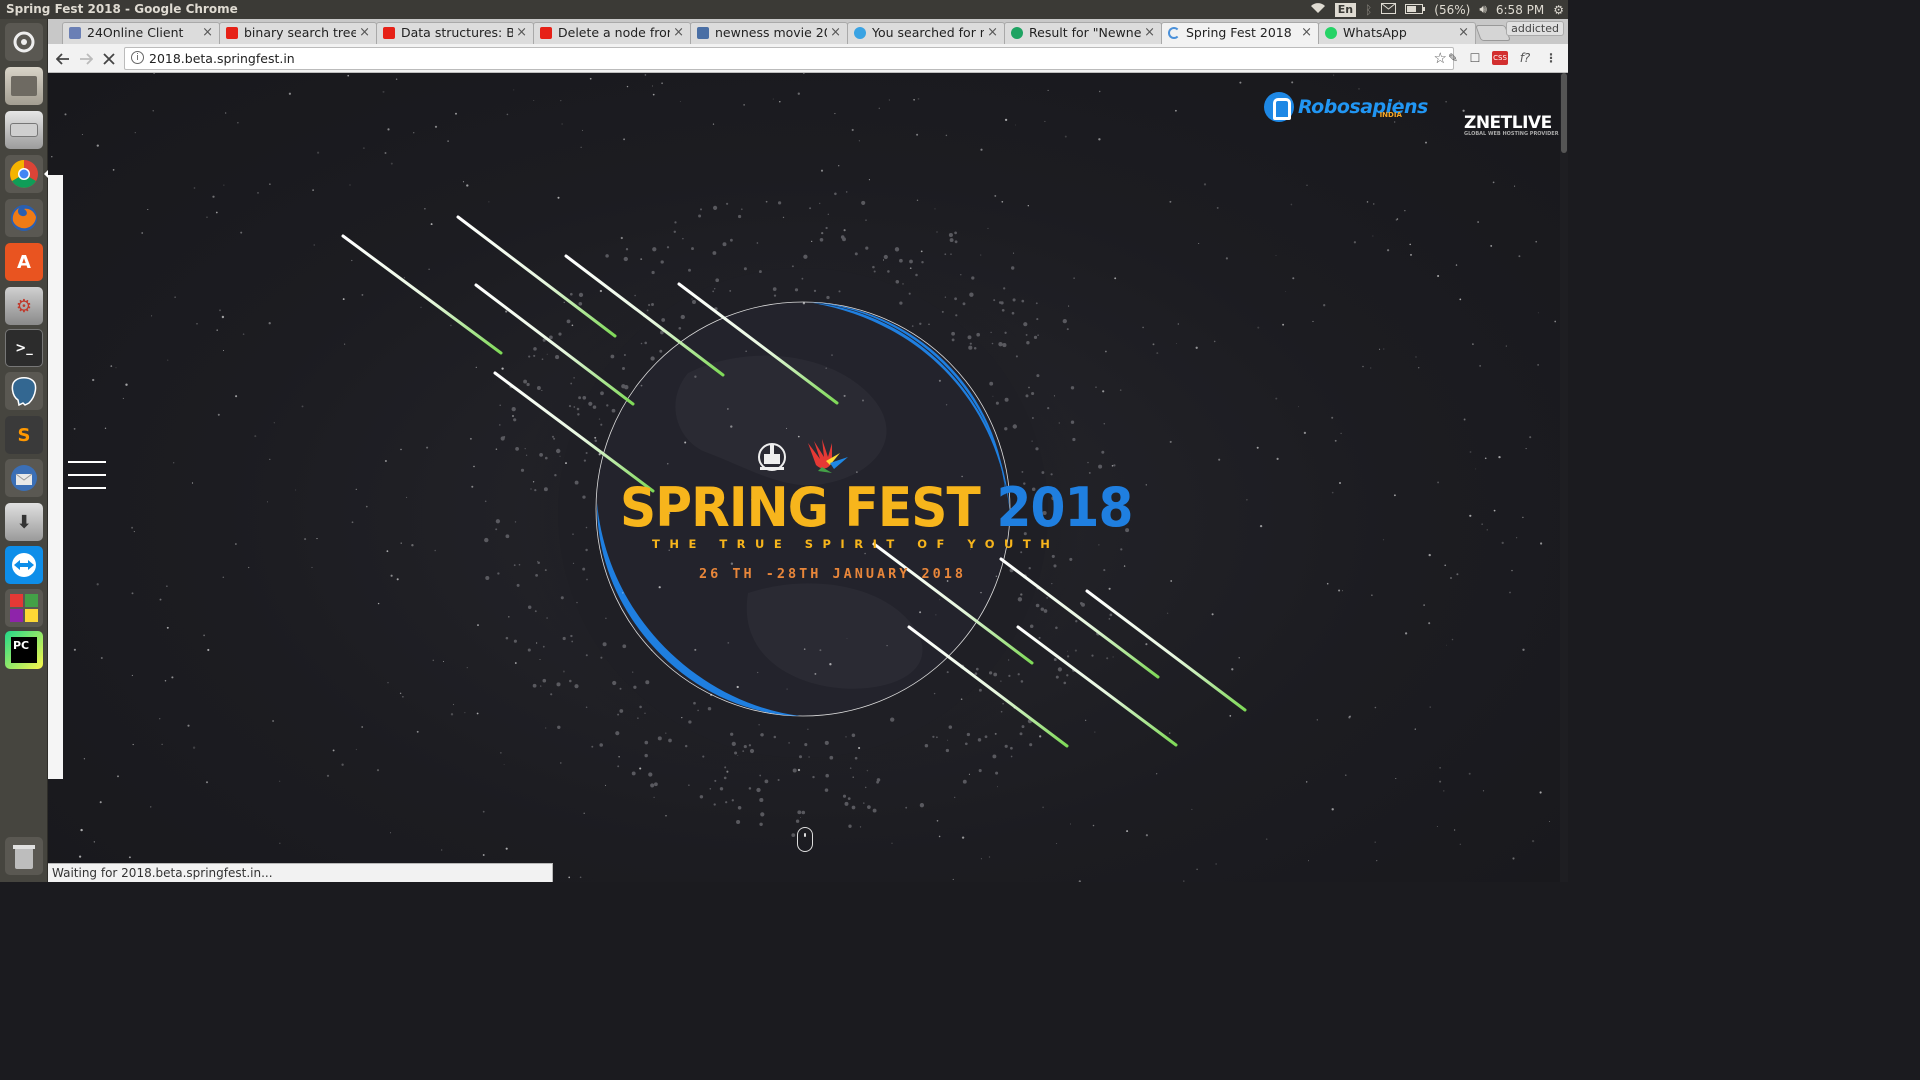 Image resolution: width=1920 pixels, height=1080 pixels. What do you see at coordinates (1318, 9) in the screenshot?
I see `wifi-icon` at bounding box center [1318, 9].